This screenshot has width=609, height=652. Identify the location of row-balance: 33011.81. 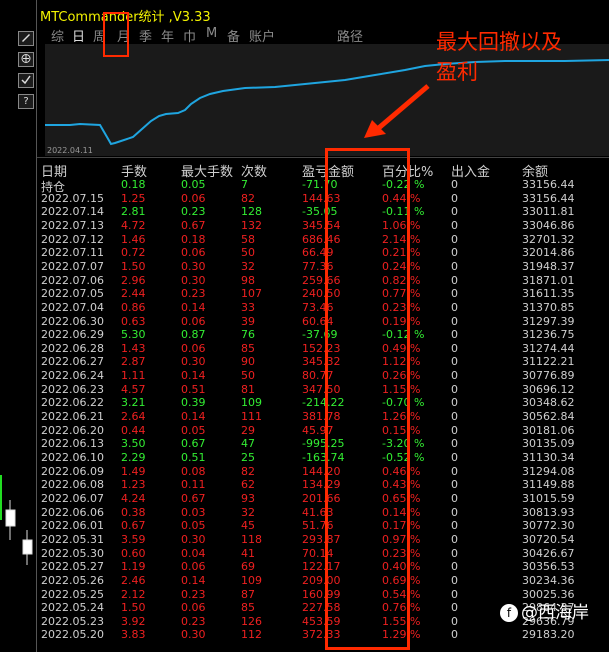
(548, 212).